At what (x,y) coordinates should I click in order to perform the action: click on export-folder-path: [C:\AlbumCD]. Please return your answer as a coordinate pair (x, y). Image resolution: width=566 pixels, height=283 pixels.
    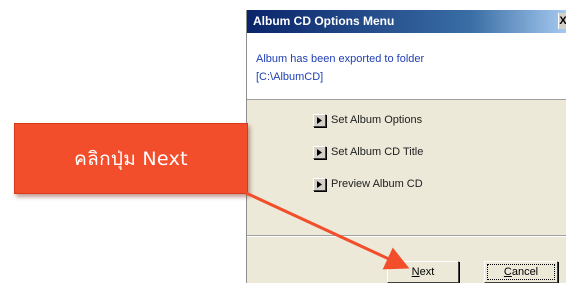
    Looking at the image, I should click on (290, 77).